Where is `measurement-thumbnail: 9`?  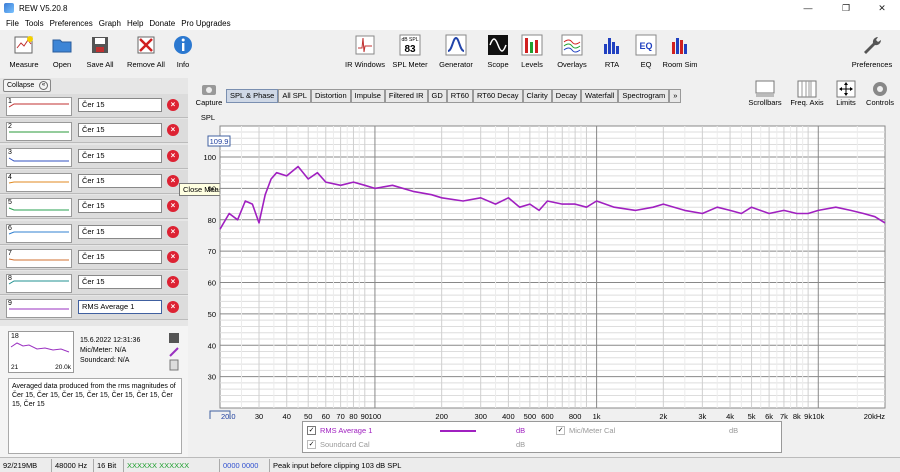
measurement-thumbnail: 9 is located at coordinates (39, 309).